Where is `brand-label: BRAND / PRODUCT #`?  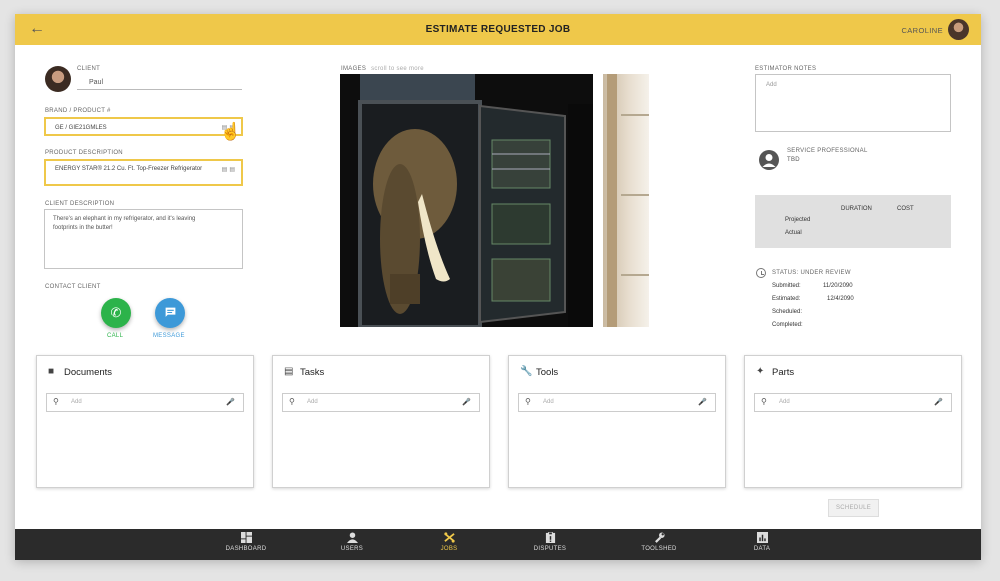 brand-label: BRAND / PRODUCT # is located at coordinates (78, 111).